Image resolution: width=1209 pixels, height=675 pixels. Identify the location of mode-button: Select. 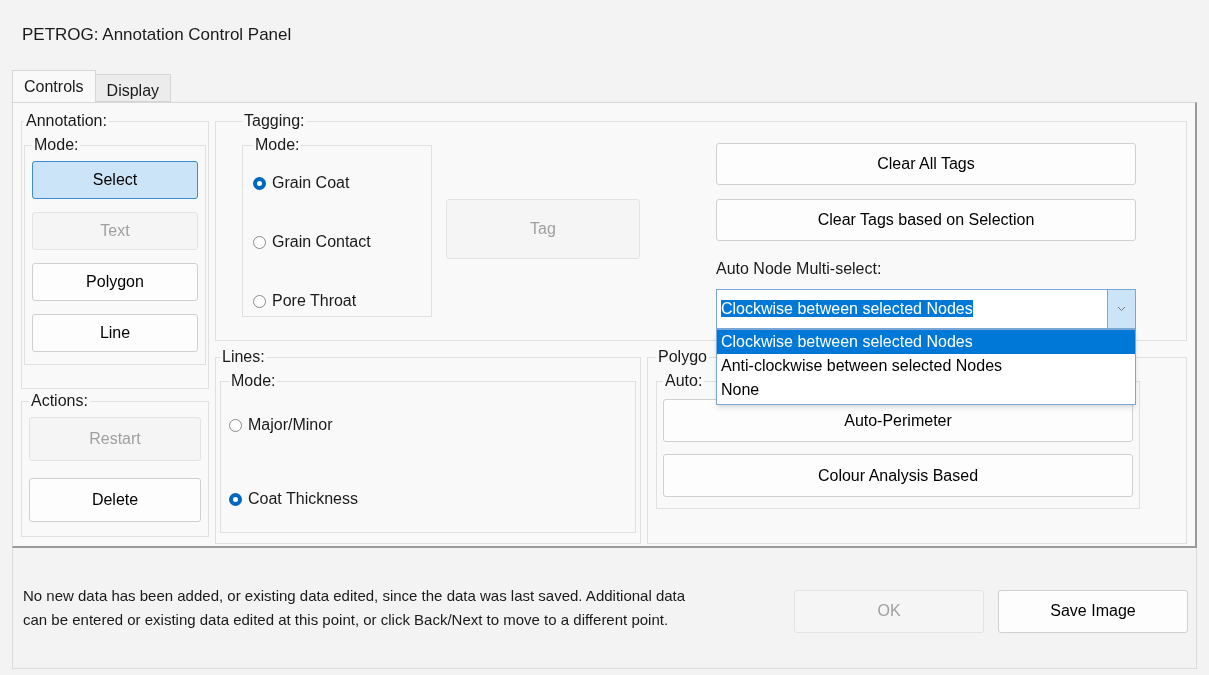
(115, 180).